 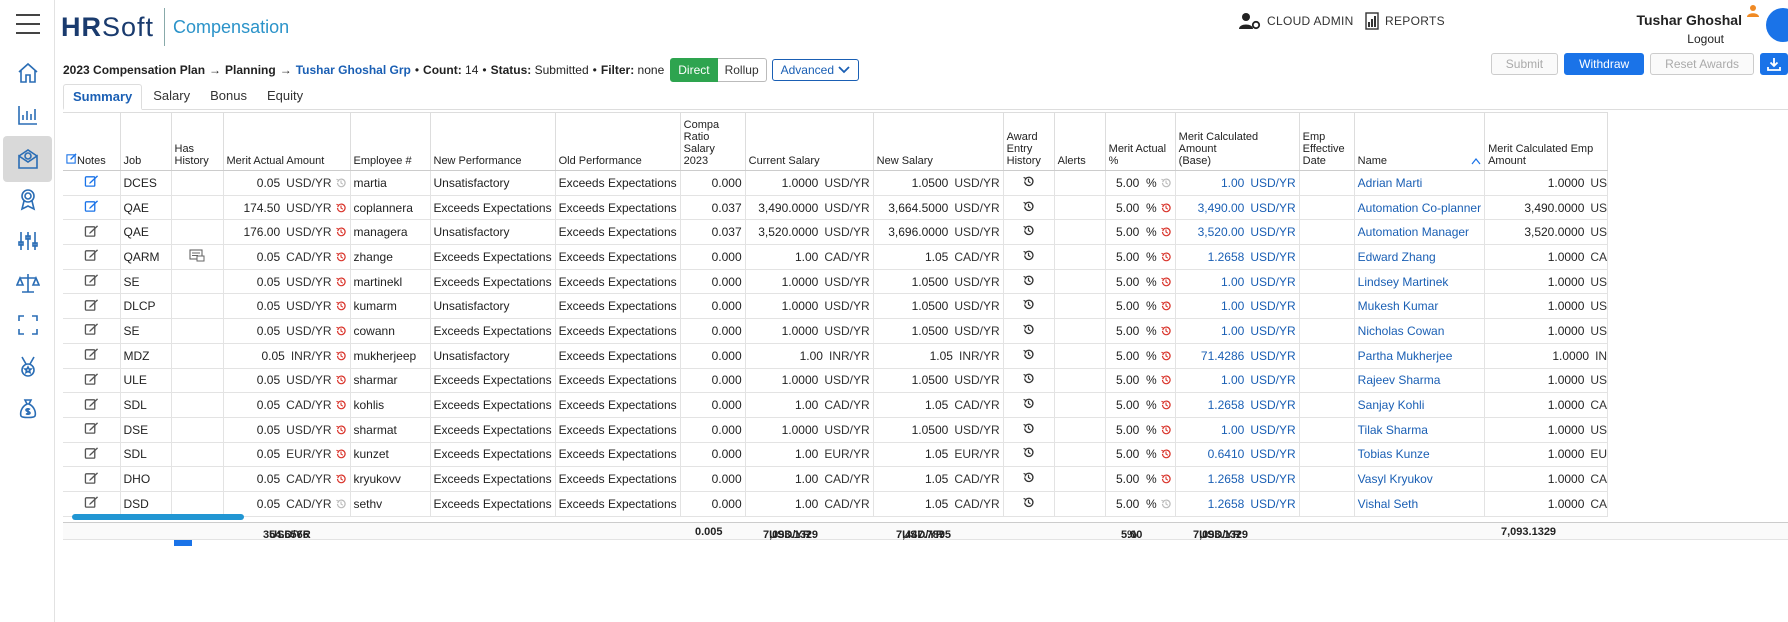 I want to click on horizontal-scrollbar, so click(x=158, y=517).